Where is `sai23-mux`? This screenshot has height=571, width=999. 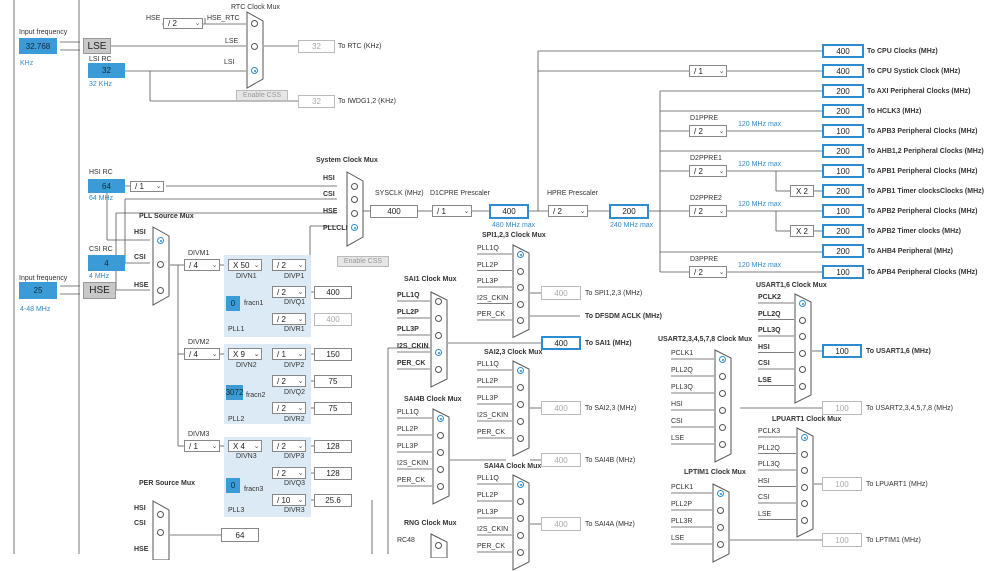
sai23-mux is located at coordinates (521, 408).